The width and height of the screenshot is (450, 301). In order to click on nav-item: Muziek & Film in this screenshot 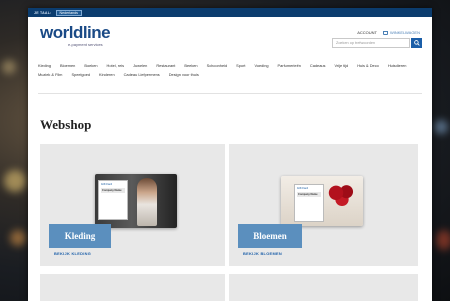, I will do `click(50, 74)`.